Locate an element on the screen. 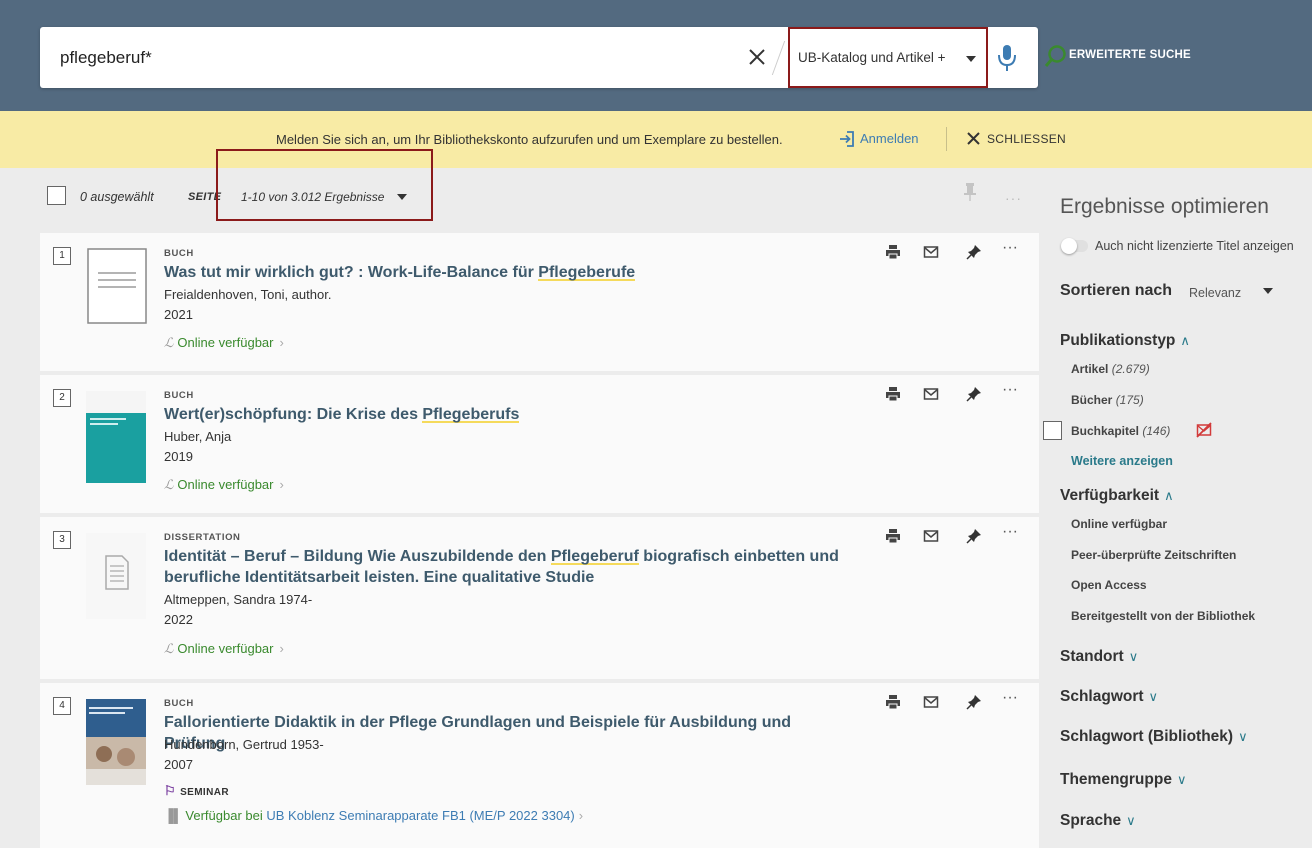  sort-label: Sortieren nach is located at coordinates (1116, 290).